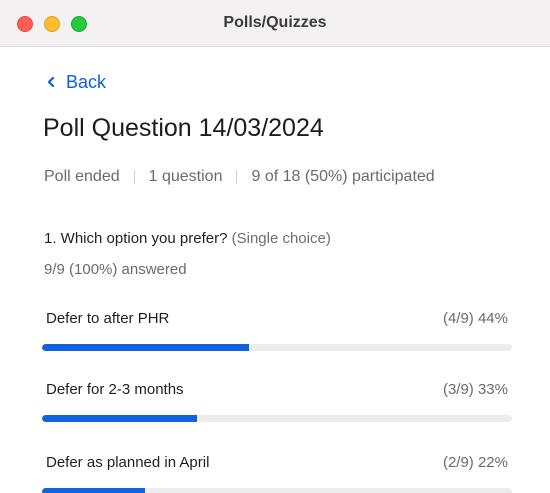 The image size is (550, 493). What do you see at coordinates (475, 318) in the screenshot?
I see `option-result: (4/9) 44%` at bounding box center [475, 318].